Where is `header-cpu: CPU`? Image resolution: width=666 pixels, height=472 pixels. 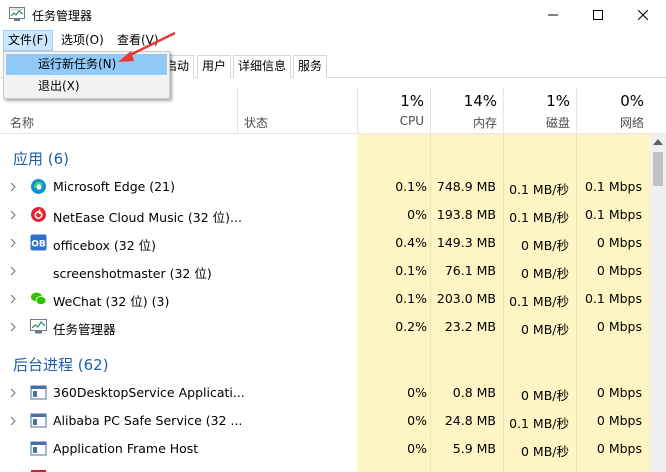 header-cpu: CPU is located at coordinates (411, 121).